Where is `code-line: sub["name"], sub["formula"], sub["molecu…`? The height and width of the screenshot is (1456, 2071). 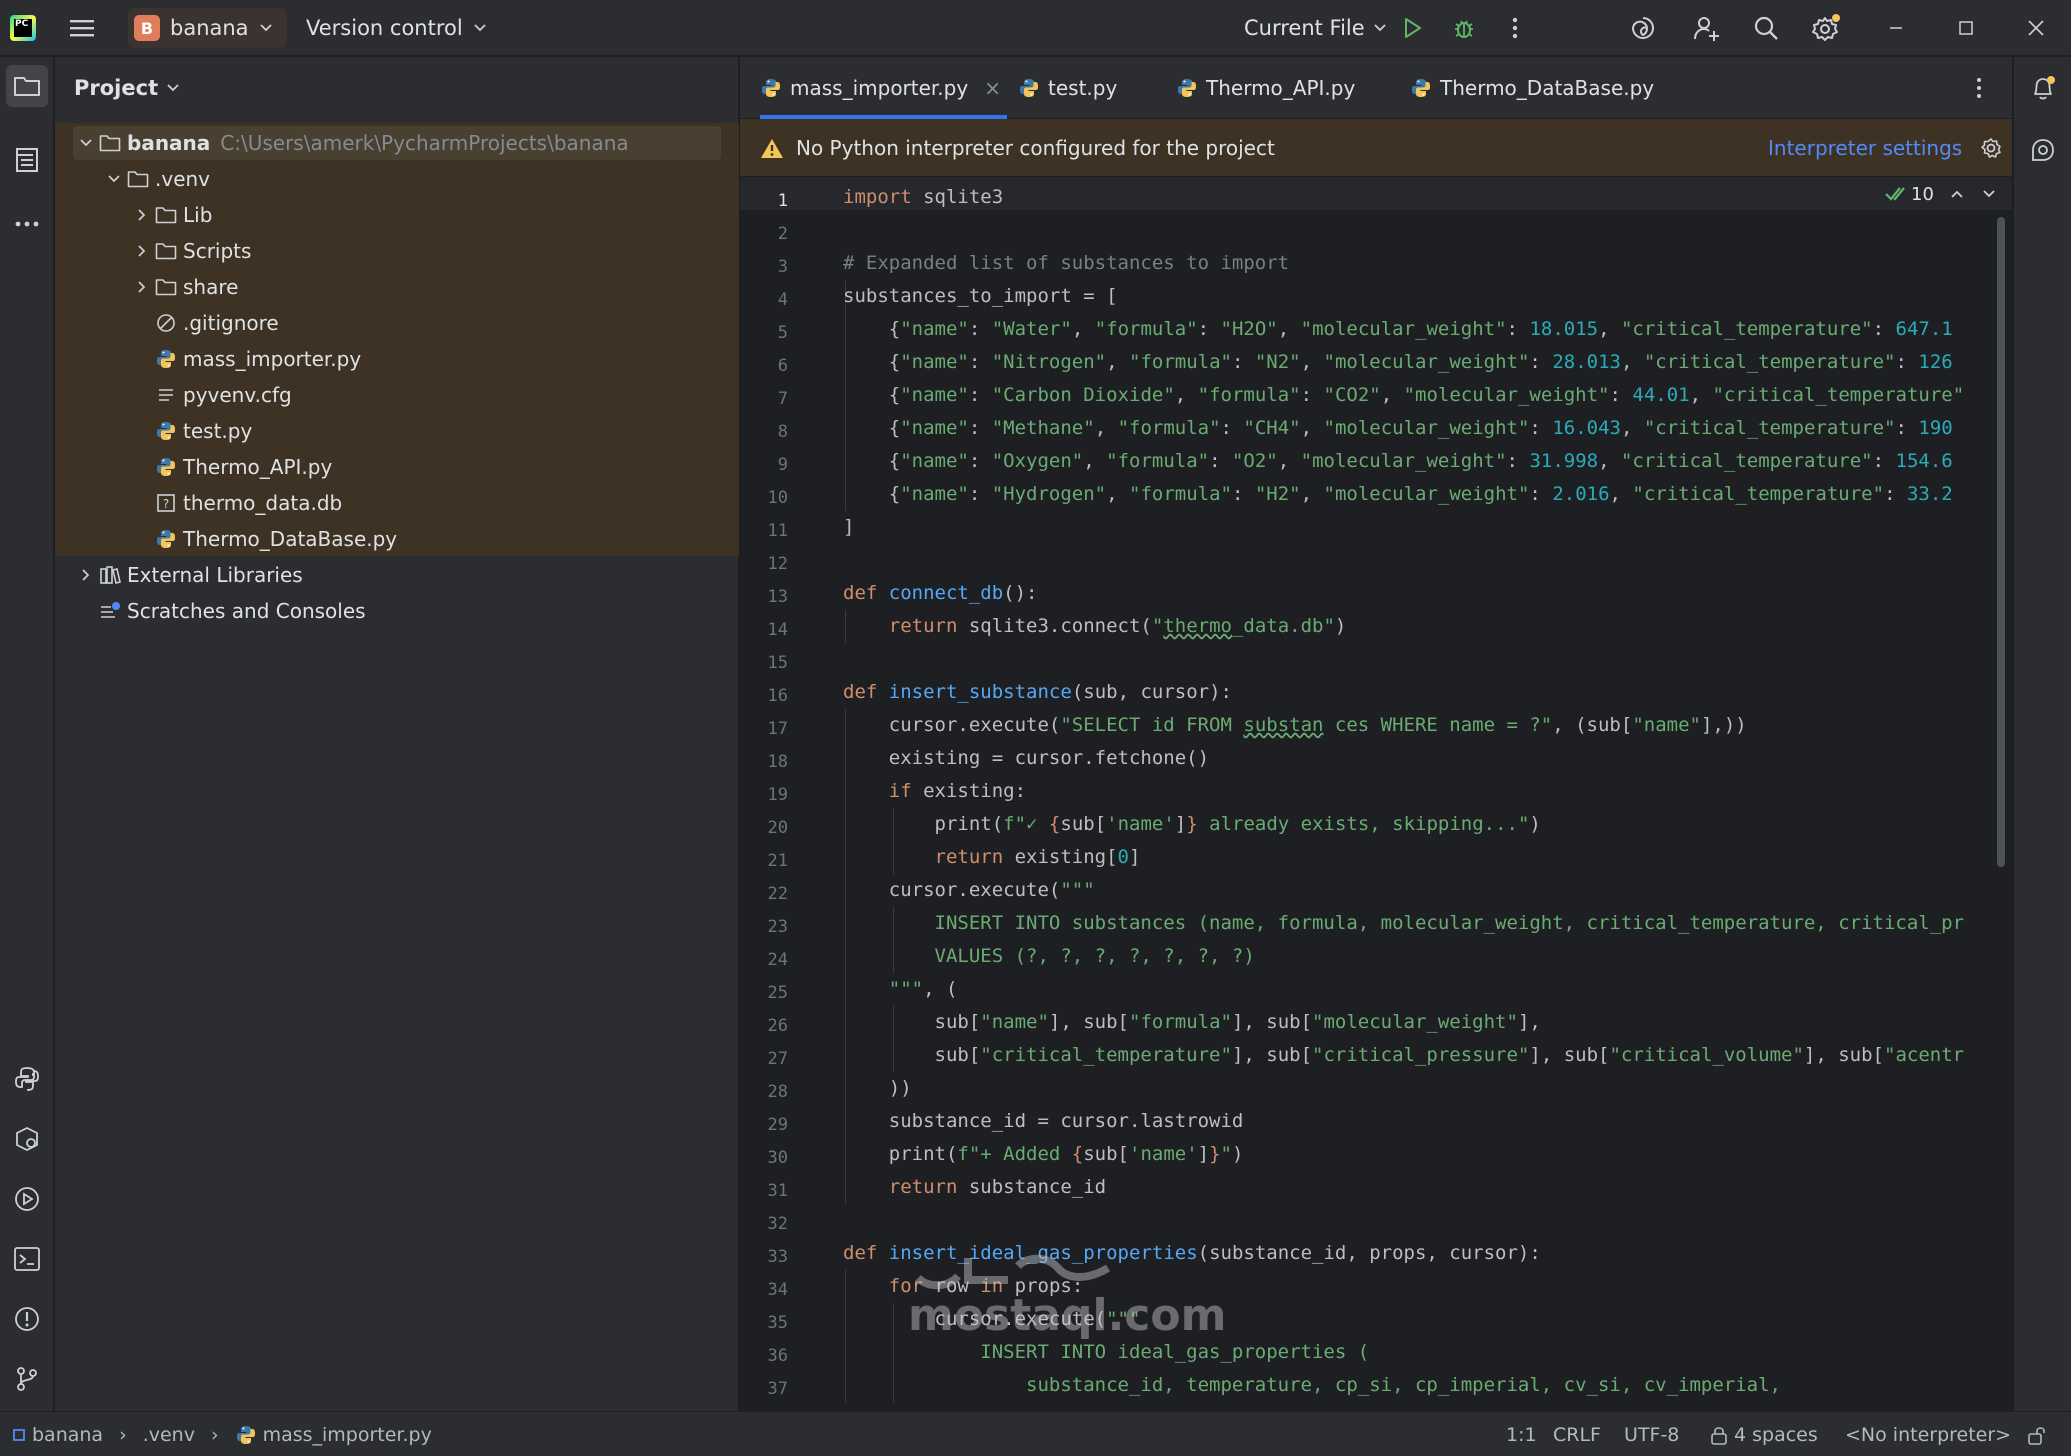 code-line: sub["name"], sub["formula"], sub["molecu… is located at coordinates (1192, 1022).